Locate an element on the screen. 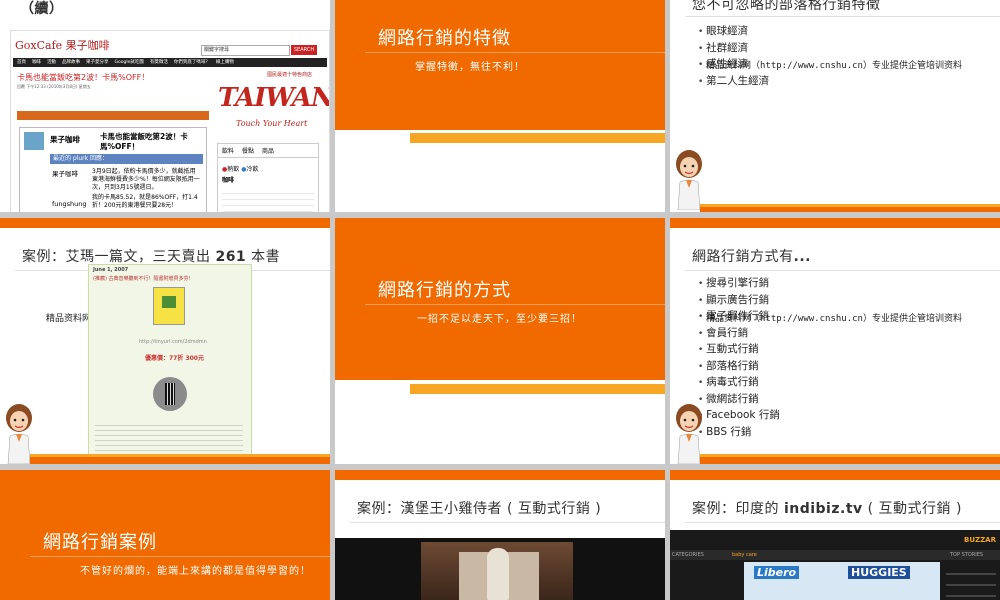 Image resolution: width=1000 pixels, height=600 pixels. bullet-list: 眼球經濟社群經濟感性經濟第二人生經濟 is located at coordinates (733, 57).